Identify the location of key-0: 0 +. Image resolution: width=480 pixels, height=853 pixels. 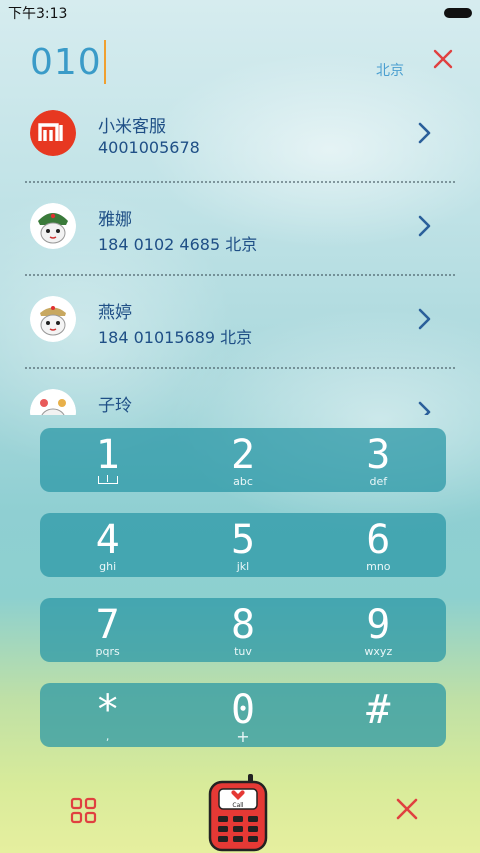
(242, 715).